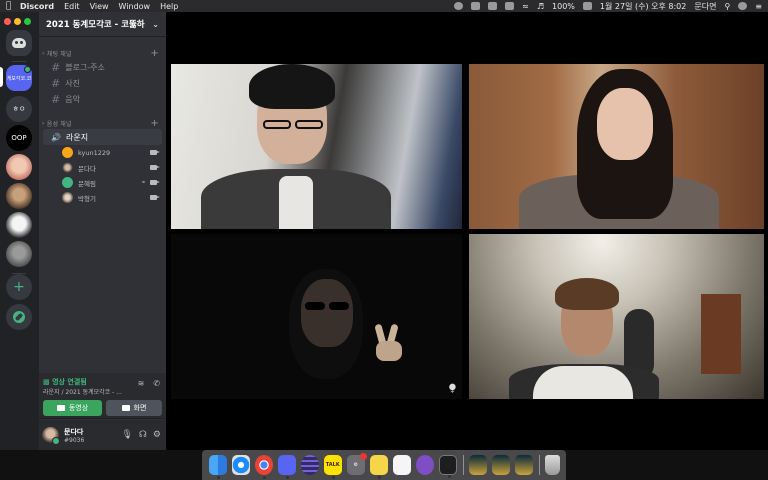 The width and height of the screenshot is (768, 480). Describe the element at coordinates (525, 6) in the screenshot. I see `wifi-icon: ≈` at that location.